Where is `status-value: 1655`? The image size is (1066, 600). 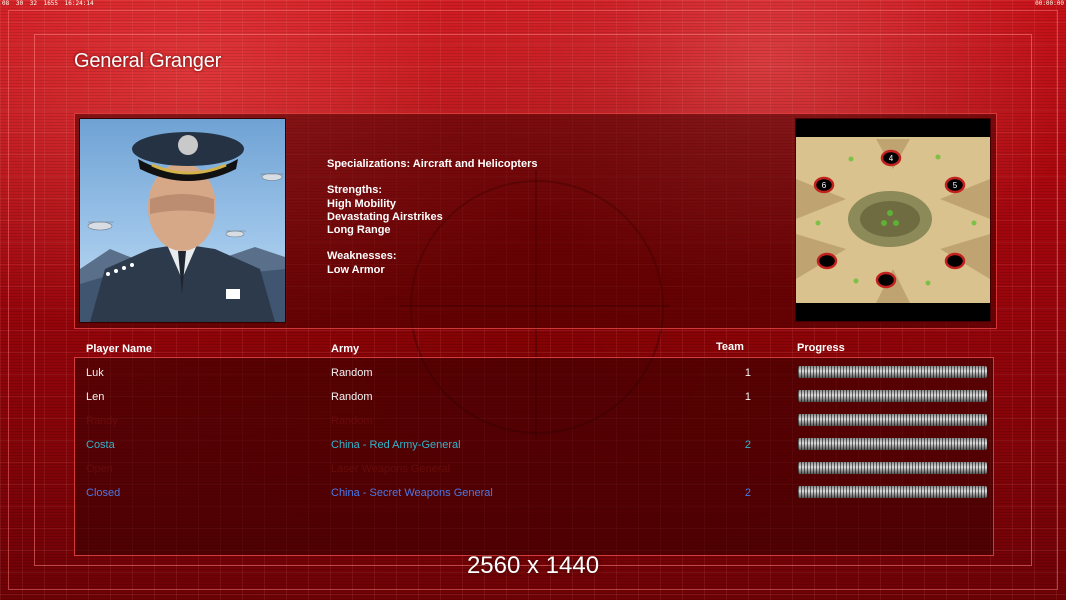
status-value: 1655 is located at coordinates (51, 3).